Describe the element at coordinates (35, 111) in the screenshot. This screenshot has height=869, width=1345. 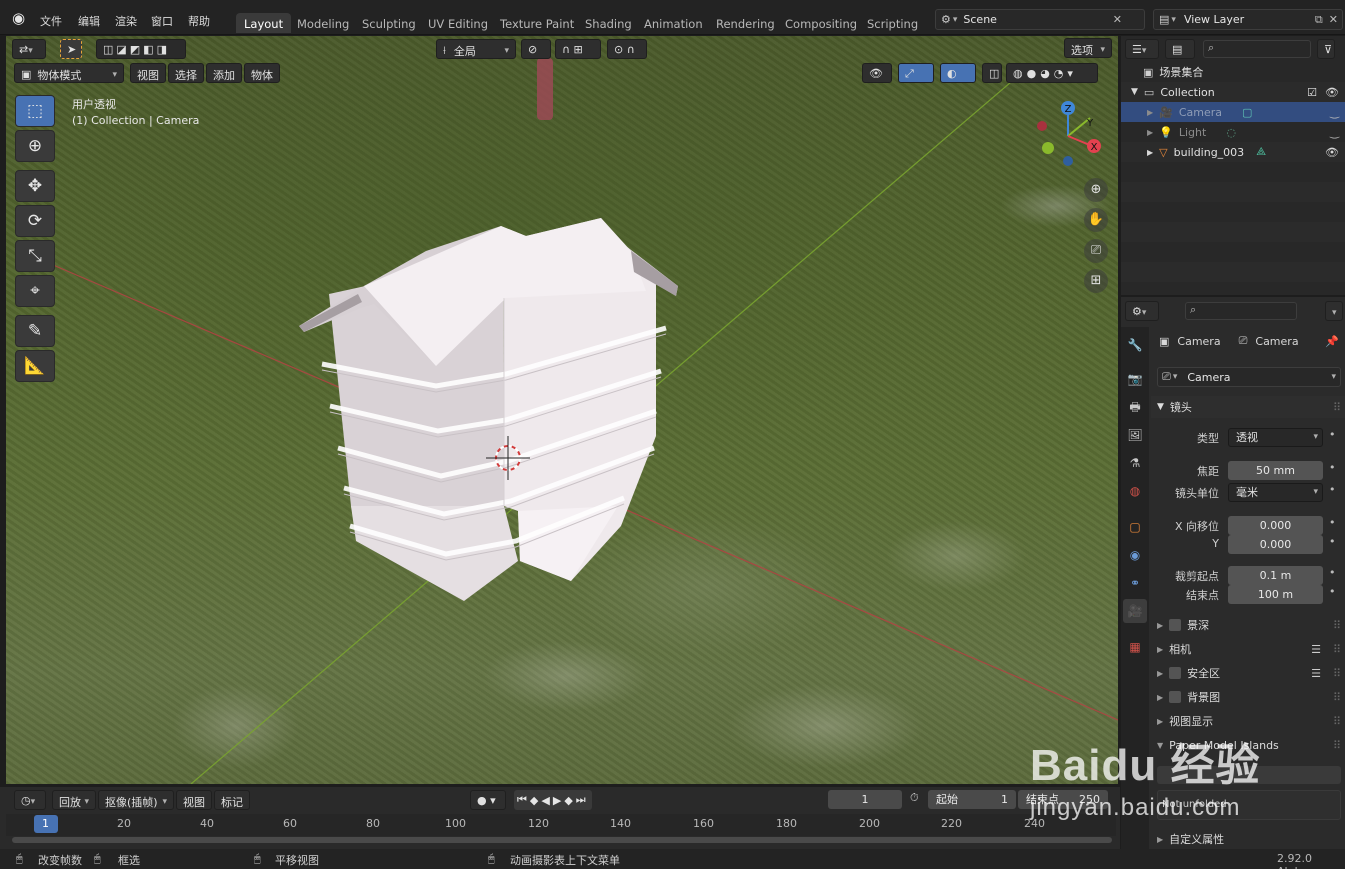
I see `select-box-tool: ⬚` at that location.